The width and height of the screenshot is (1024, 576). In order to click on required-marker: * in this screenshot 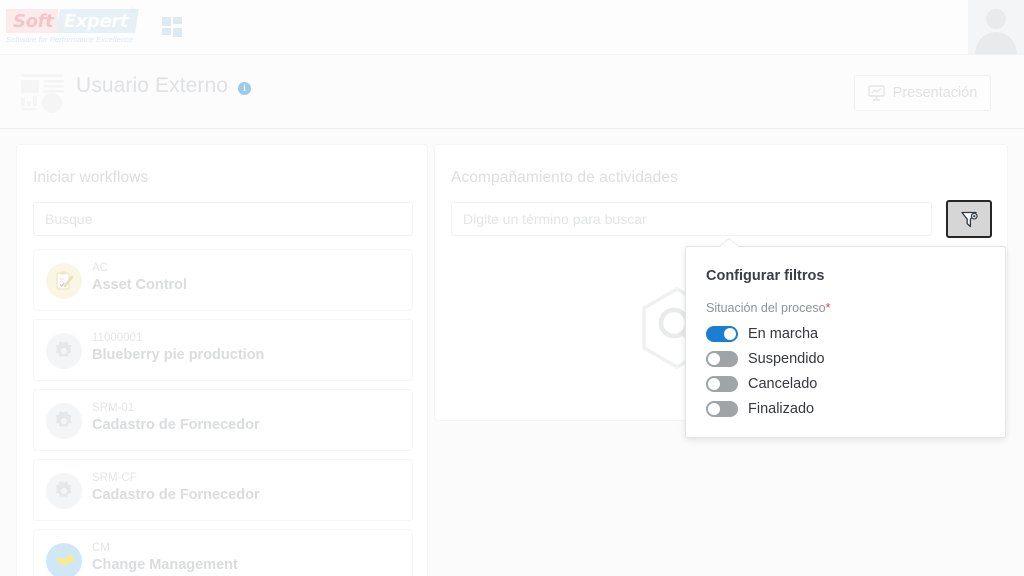, I will do `click(828, 307)`.